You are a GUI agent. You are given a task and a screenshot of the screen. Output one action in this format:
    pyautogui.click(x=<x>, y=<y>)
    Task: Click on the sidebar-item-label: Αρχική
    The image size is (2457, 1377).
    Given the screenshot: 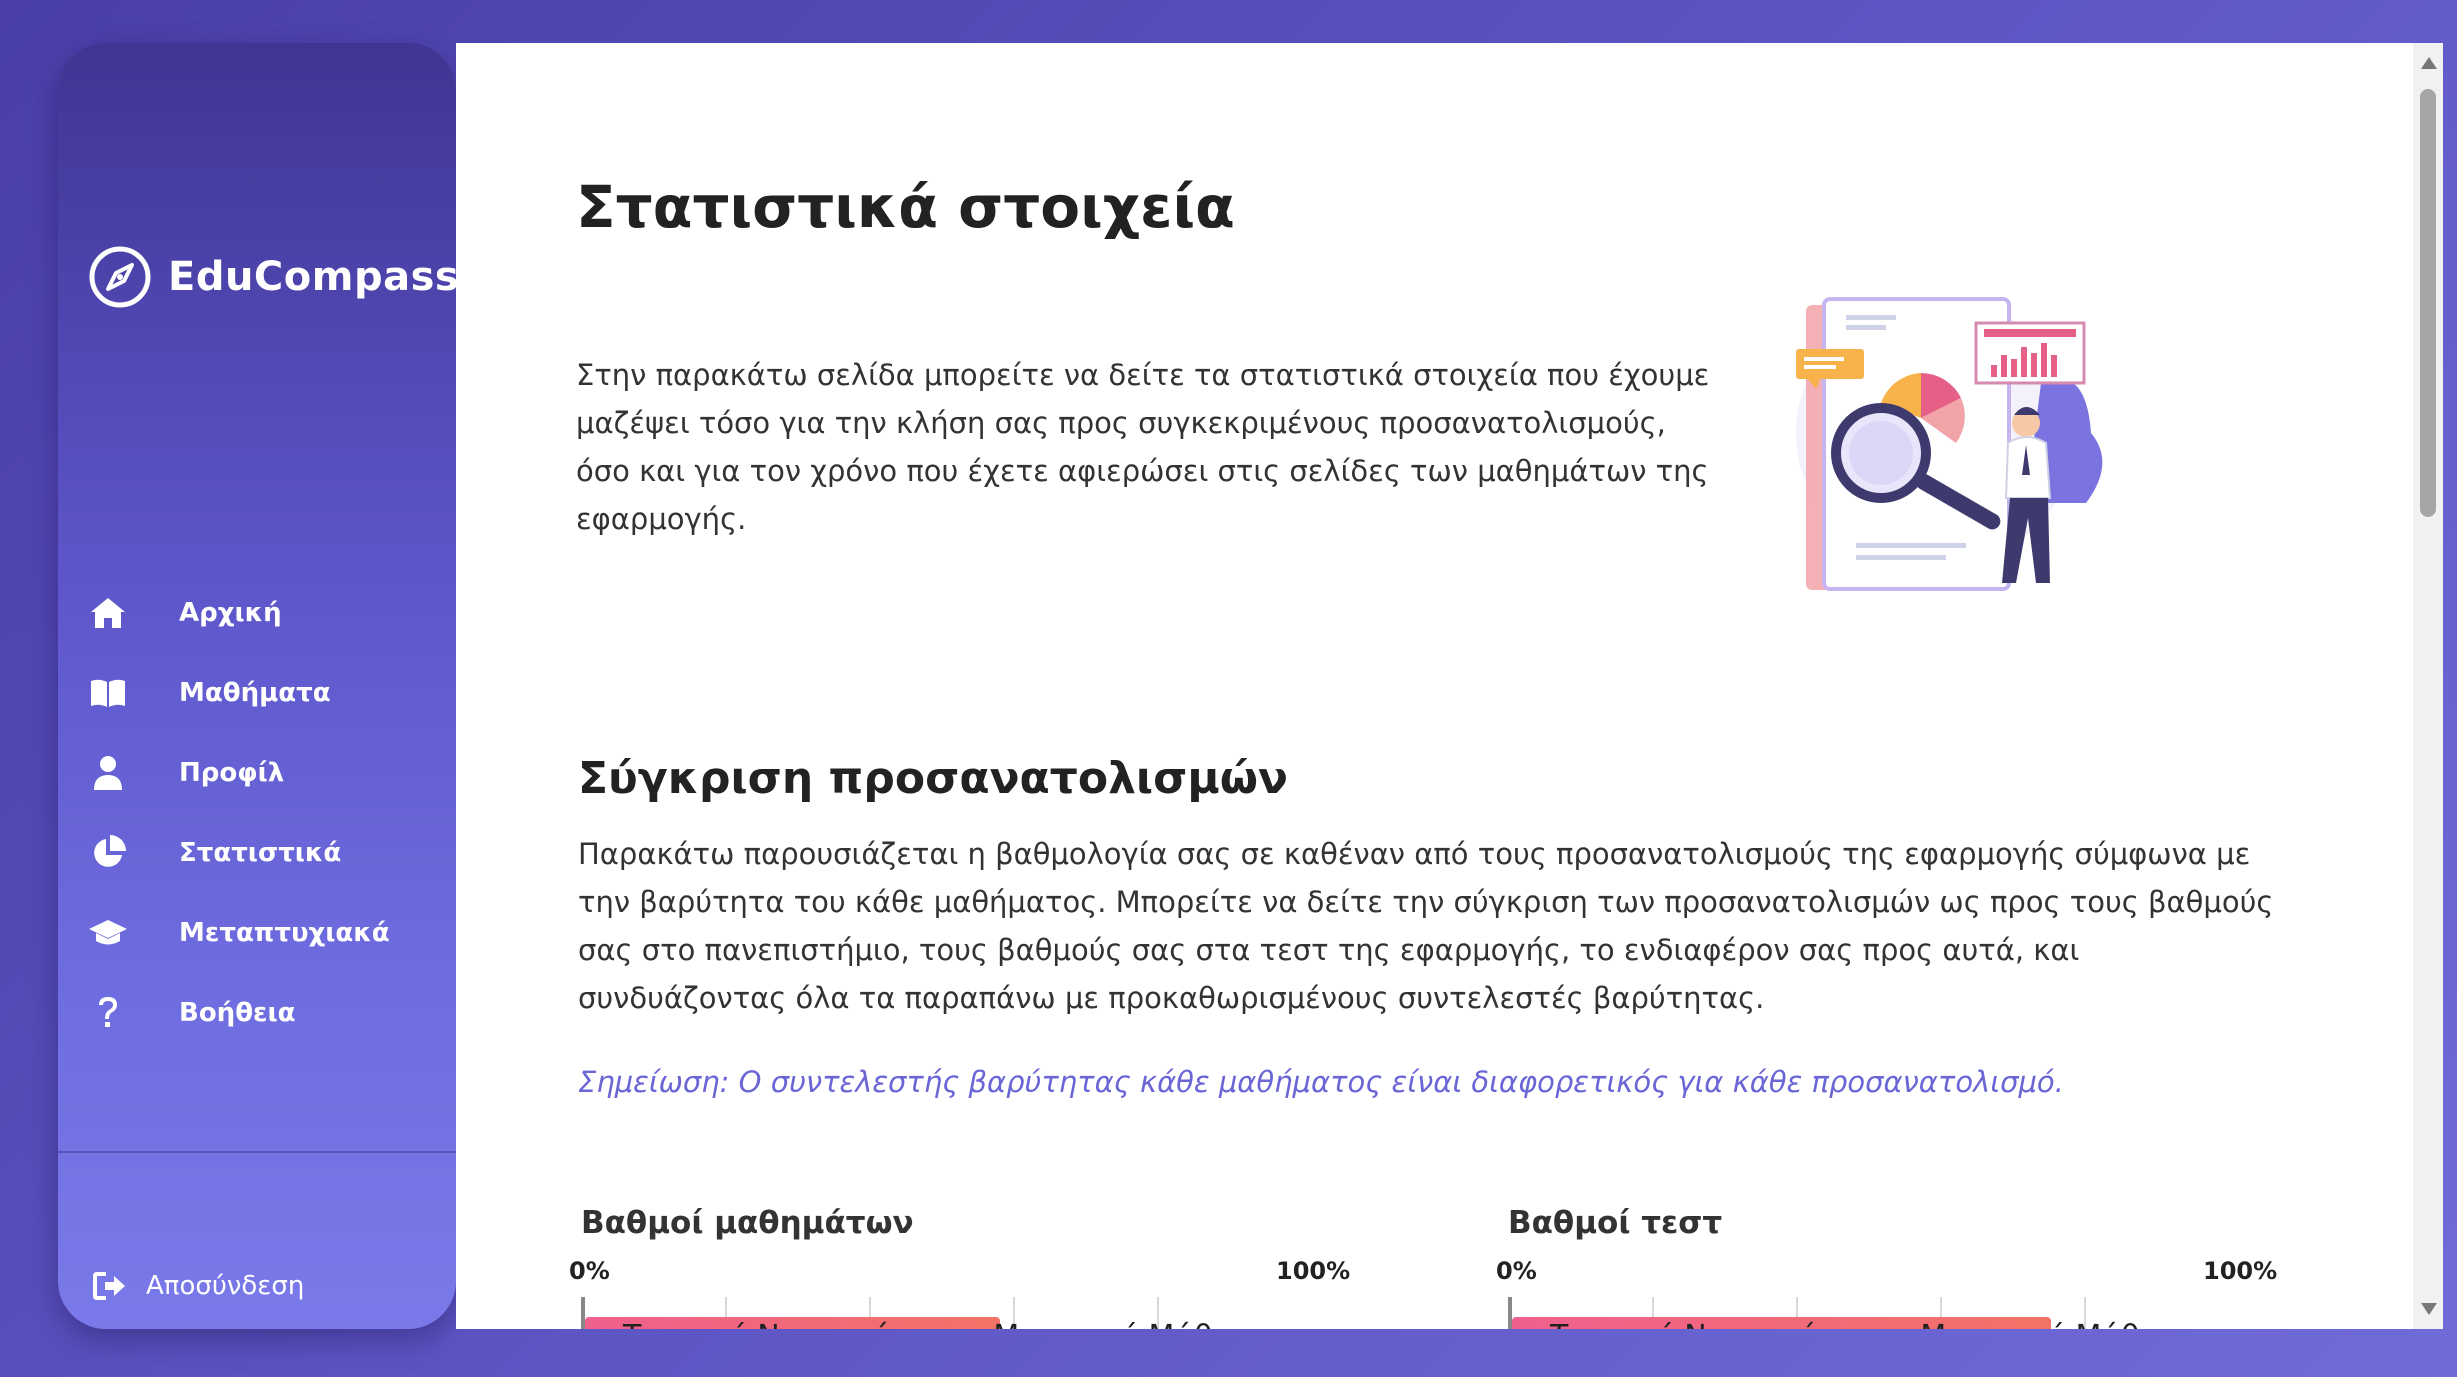 What is the action you would take?
    pyautogui.click(x=230, y=613)
    